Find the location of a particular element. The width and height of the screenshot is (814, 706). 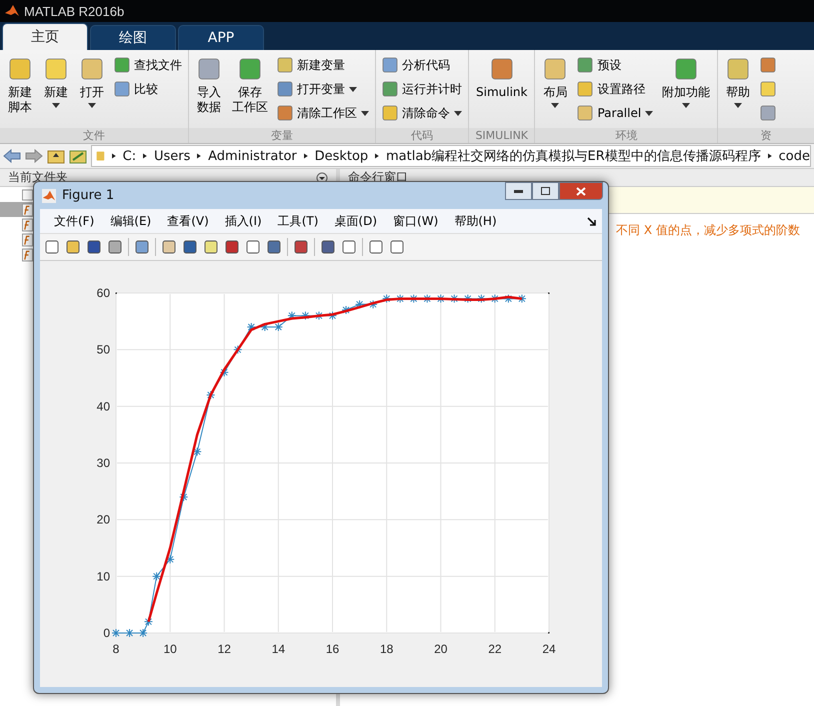

menu-item: 窗口(W) is located at coordinates (415, 221).